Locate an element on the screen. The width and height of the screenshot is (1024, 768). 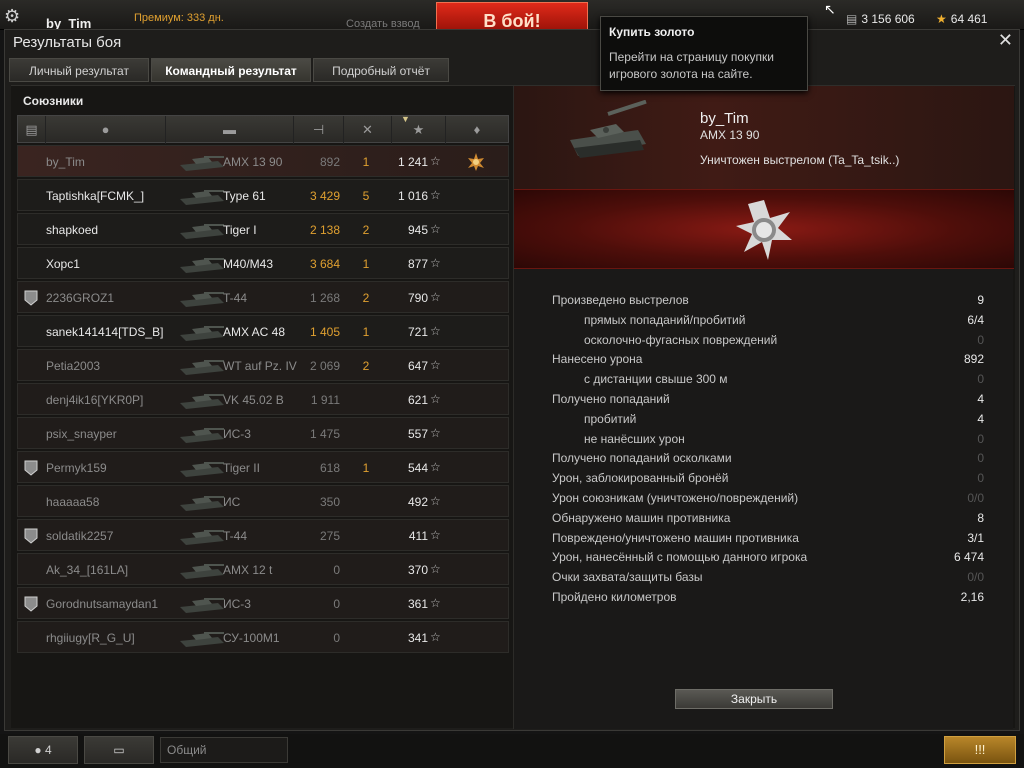
cursor-icon: ↖ is located at coordinates (830, 9).